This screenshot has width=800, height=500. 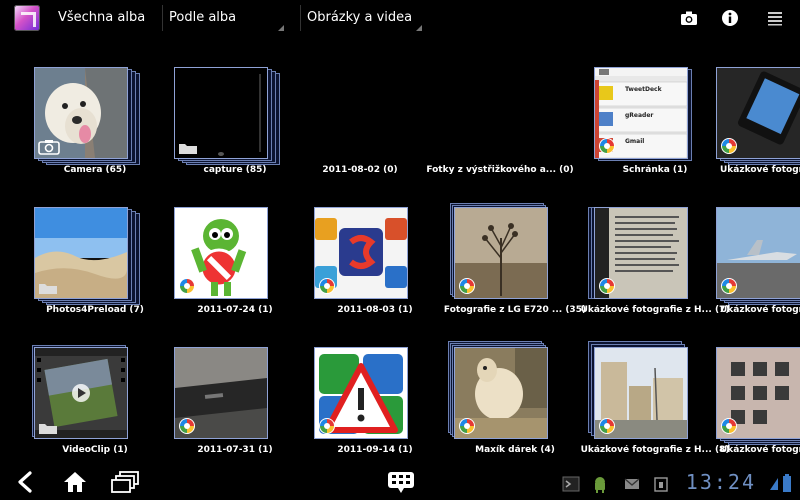 I want to click on album-label: 2011-08-03 (1), so click(x=375, y=310).